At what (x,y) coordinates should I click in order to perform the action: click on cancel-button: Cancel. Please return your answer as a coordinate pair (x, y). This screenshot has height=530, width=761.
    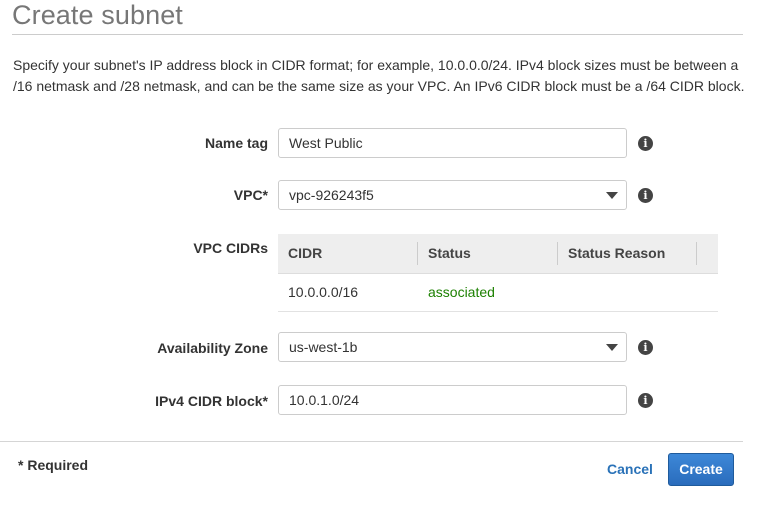
    Looking at the image, I should click on (630, 469).